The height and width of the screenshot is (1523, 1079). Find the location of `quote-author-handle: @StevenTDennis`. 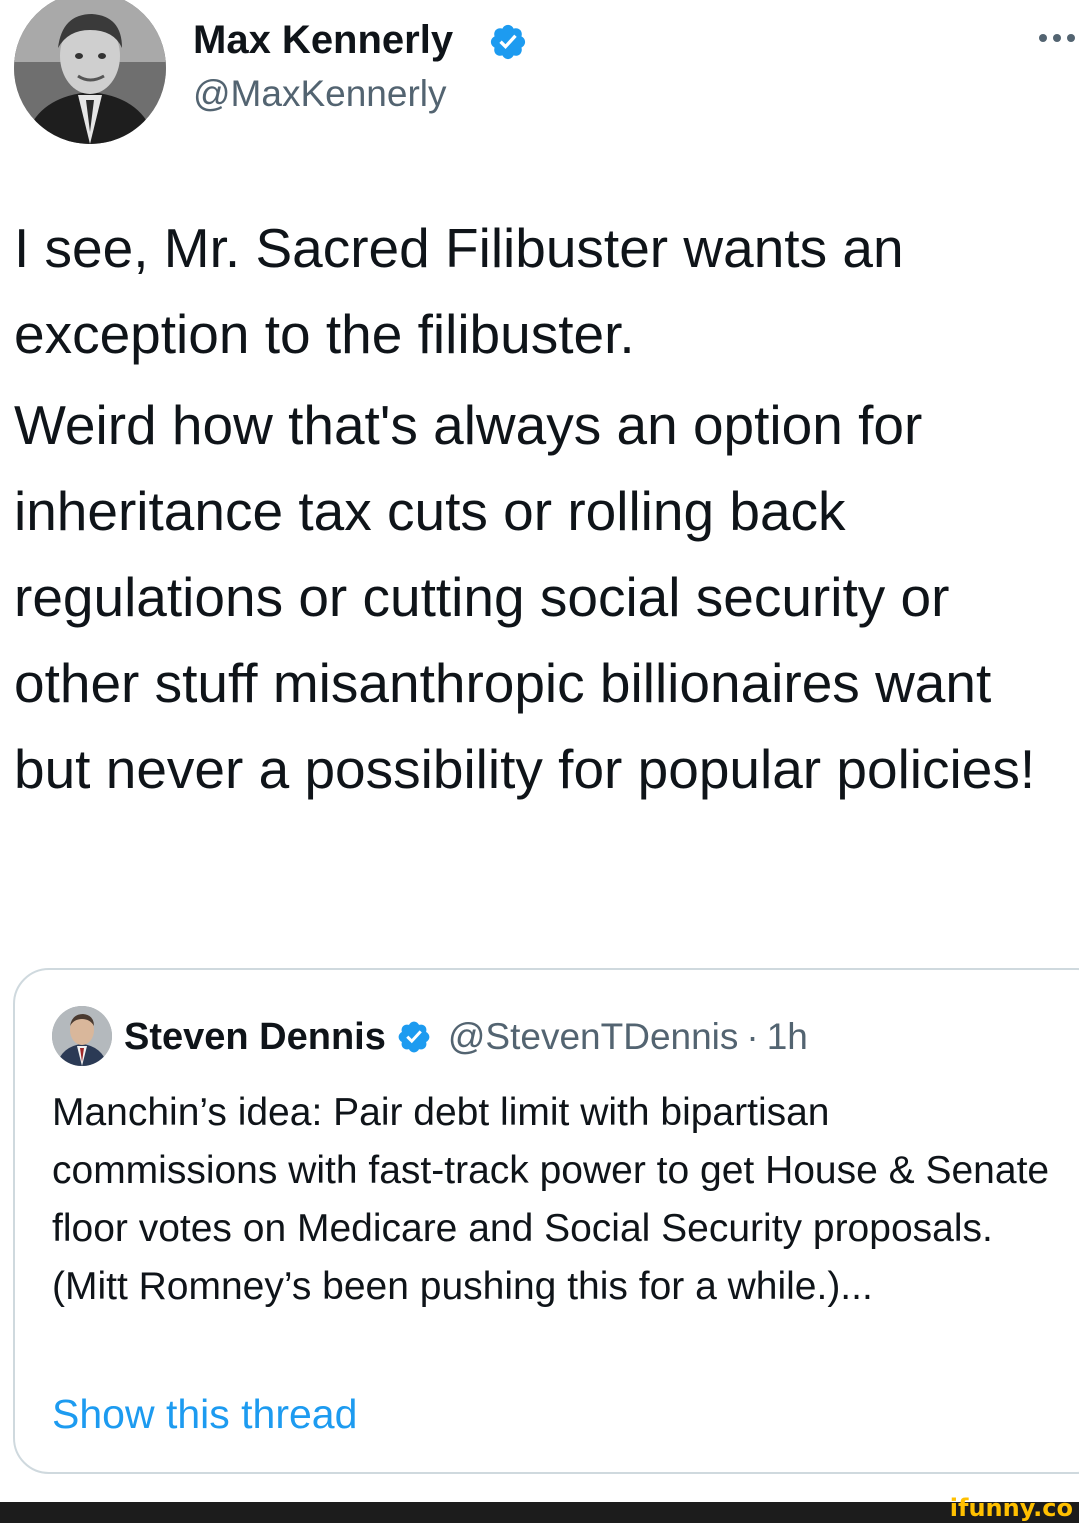

quote-author-handle: @StevenTDennis is located at coordinates (593, 1037).